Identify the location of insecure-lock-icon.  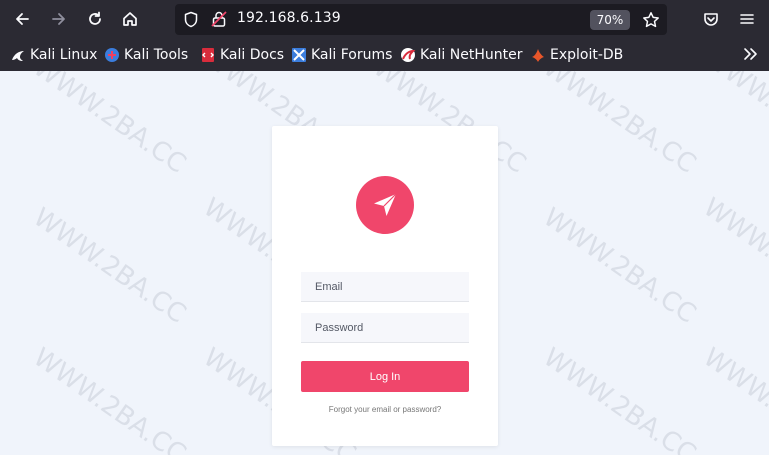
(219, 19).